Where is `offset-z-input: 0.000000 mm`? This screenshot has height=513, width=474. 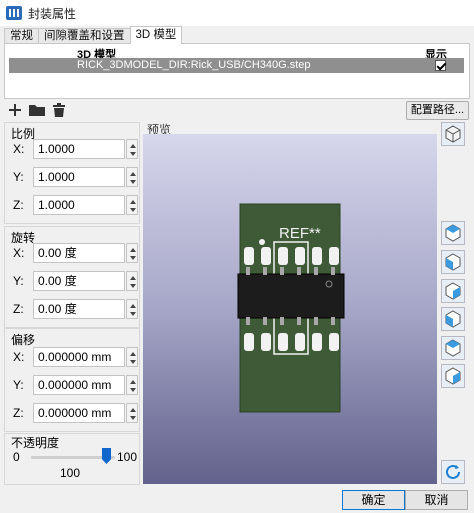
offset-z-input: 0.000000 mm is located at coordinates (79, 413).